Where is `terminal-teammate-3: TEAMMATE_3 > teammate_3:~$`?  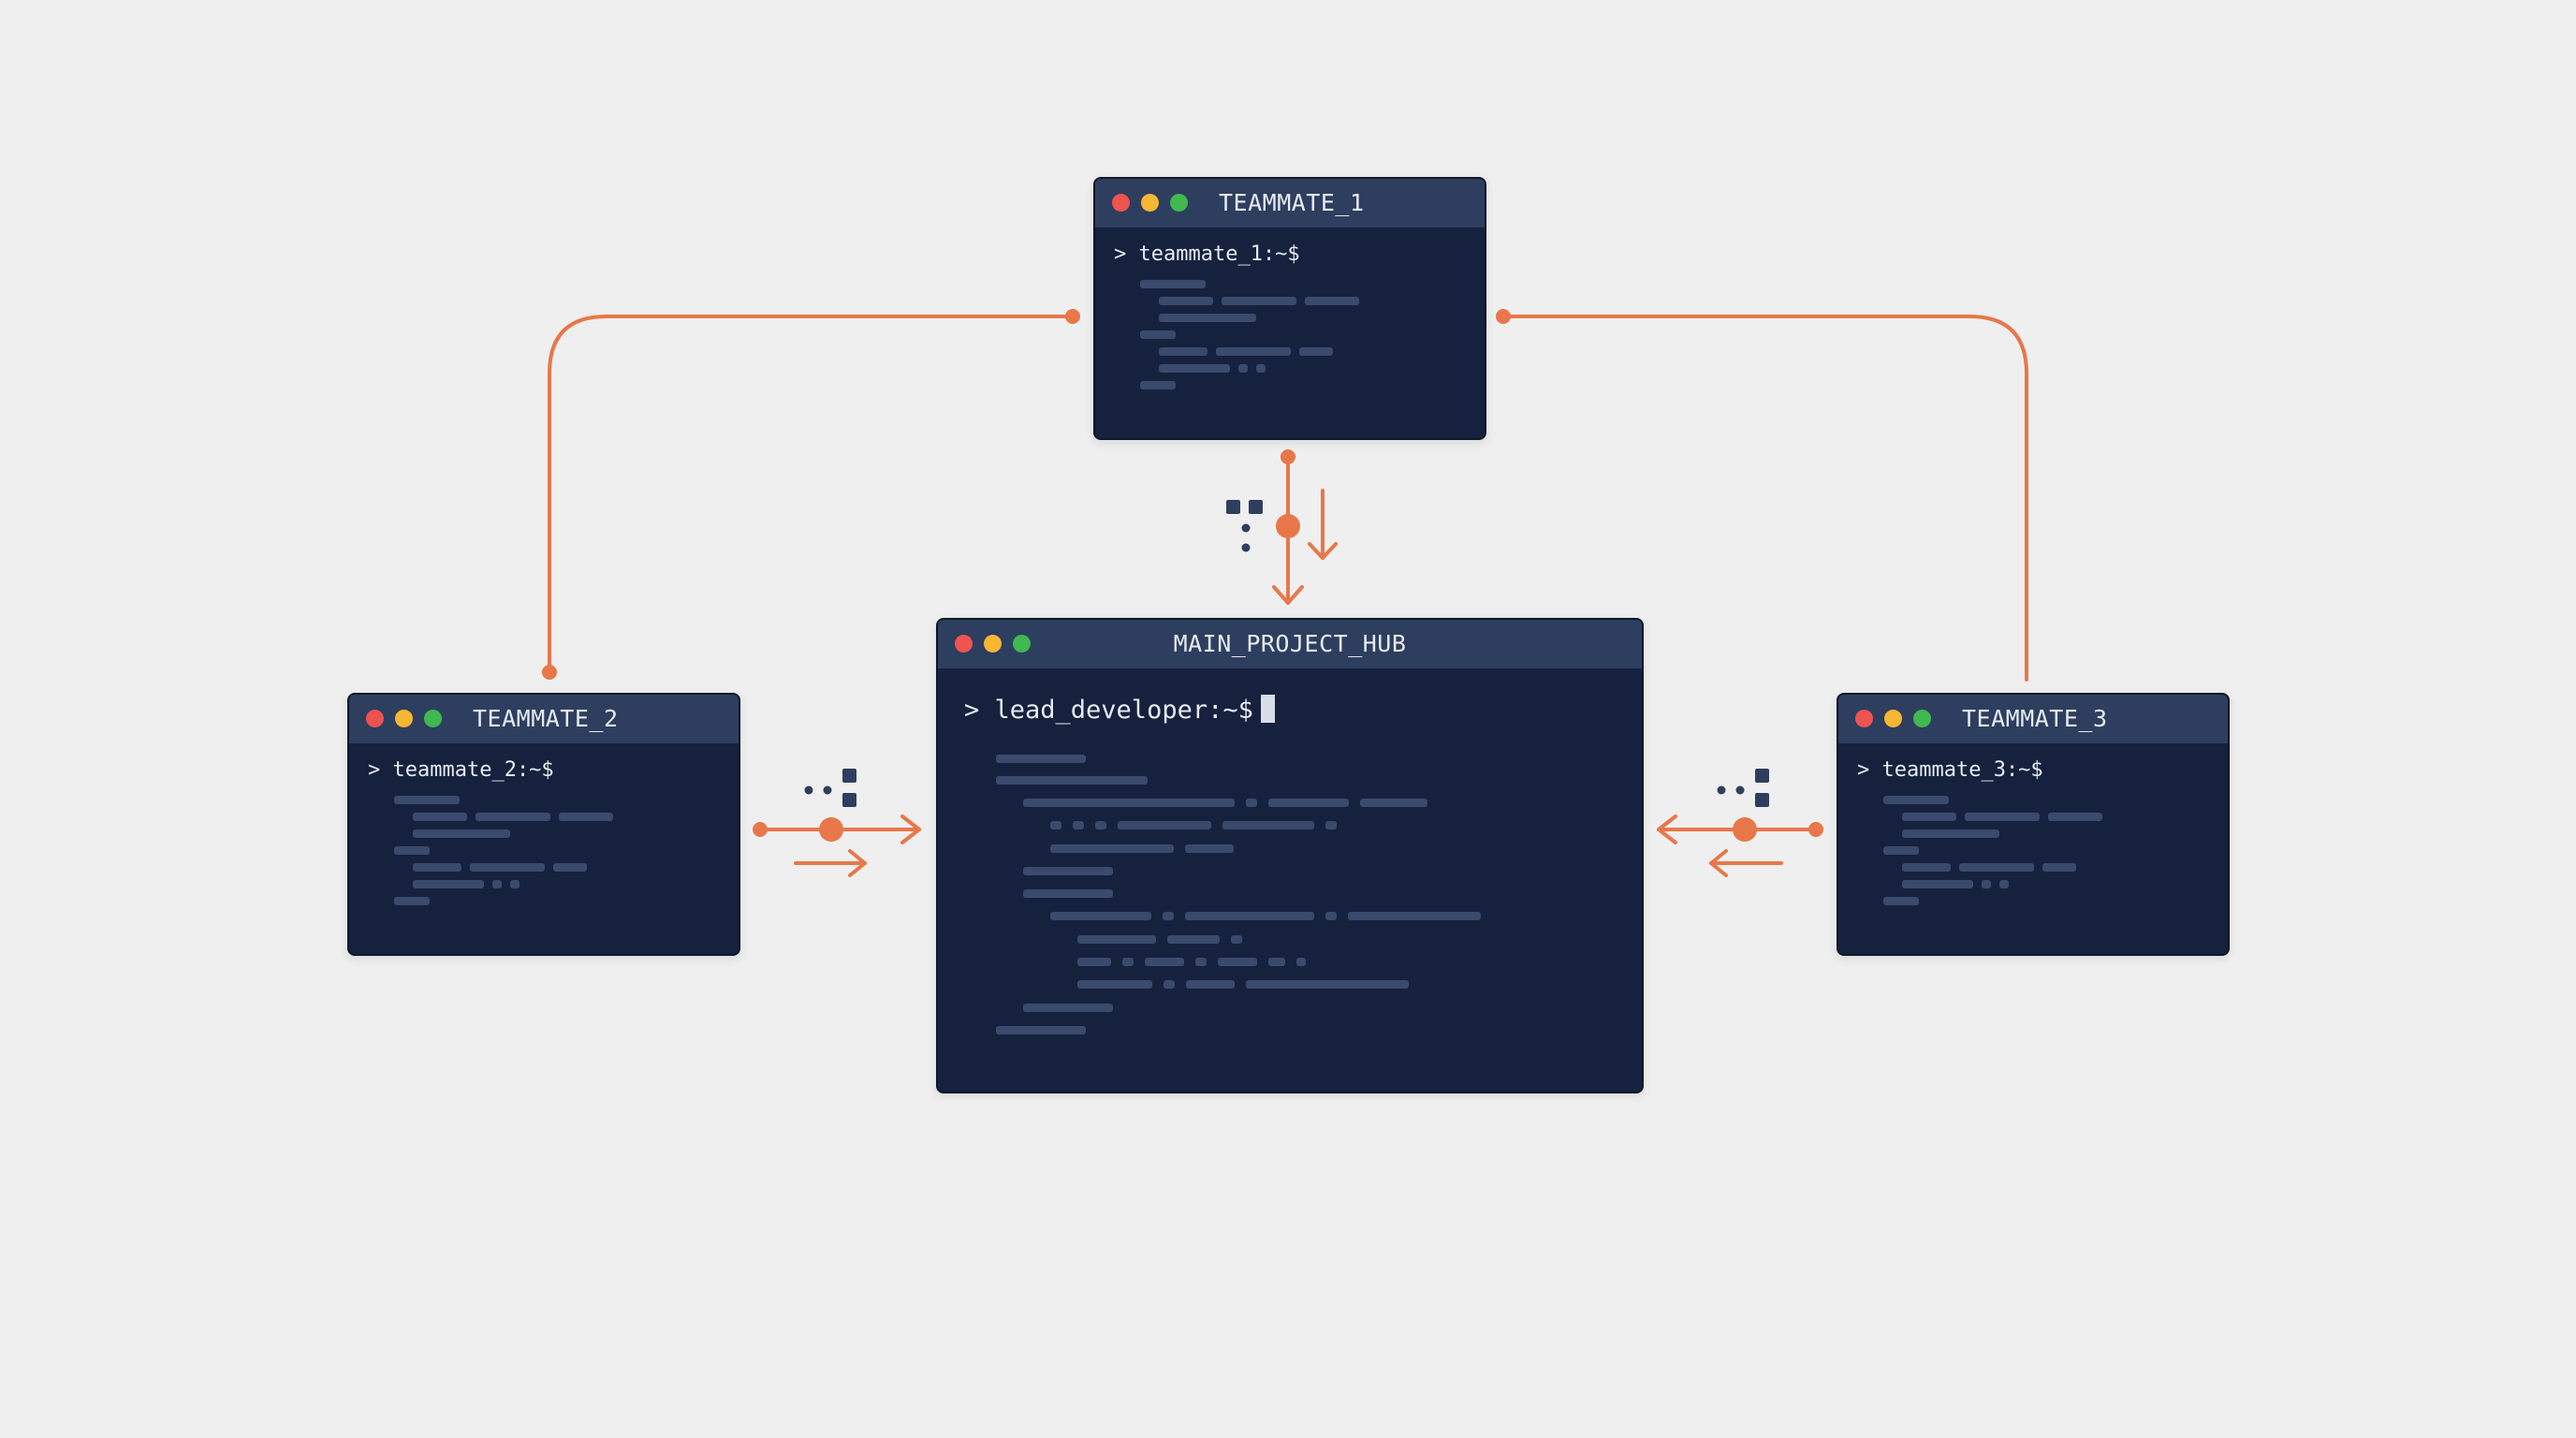 terminal-teammate-3: TEAMMATE_3 > teammate_3:~$ is located at coordinates (2033, 824).